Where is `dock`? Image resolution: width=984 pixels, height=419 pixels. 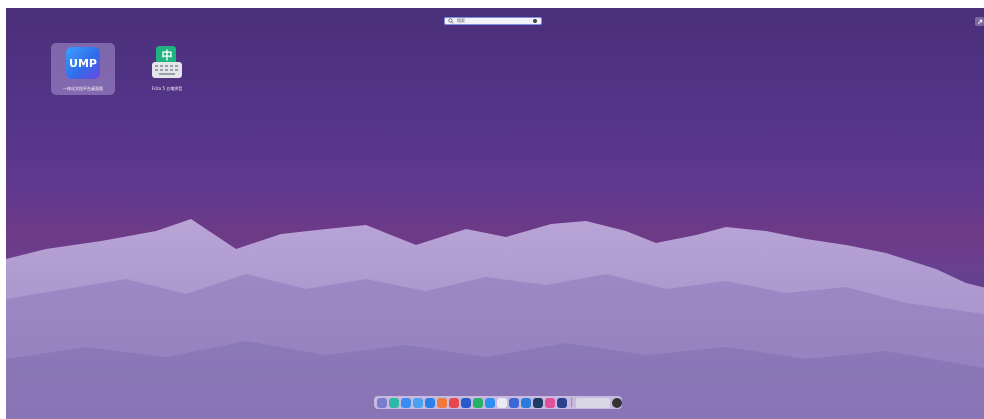
dock is located at coordinates (498, 402).